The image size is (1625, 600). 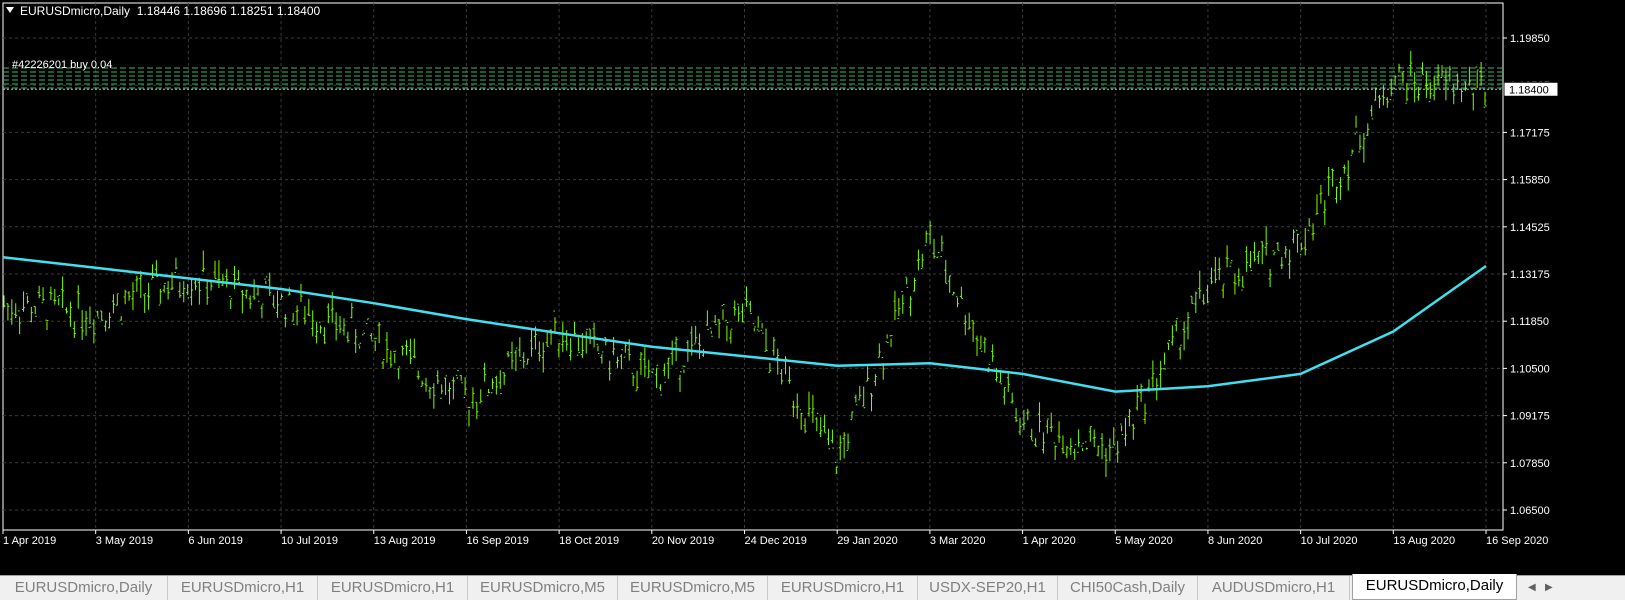 I want to click on chart-tab-9: AUDUSDmicro,H1, so click(x=1274, y=588).